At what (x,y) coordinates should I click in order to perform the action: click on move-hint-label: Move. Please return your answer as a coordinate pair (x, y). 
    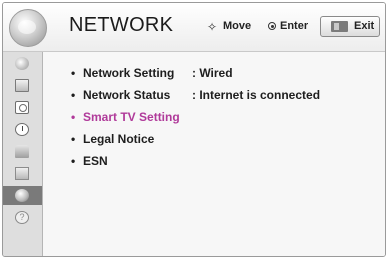
    Looking at the image, I should click on (237, 26).